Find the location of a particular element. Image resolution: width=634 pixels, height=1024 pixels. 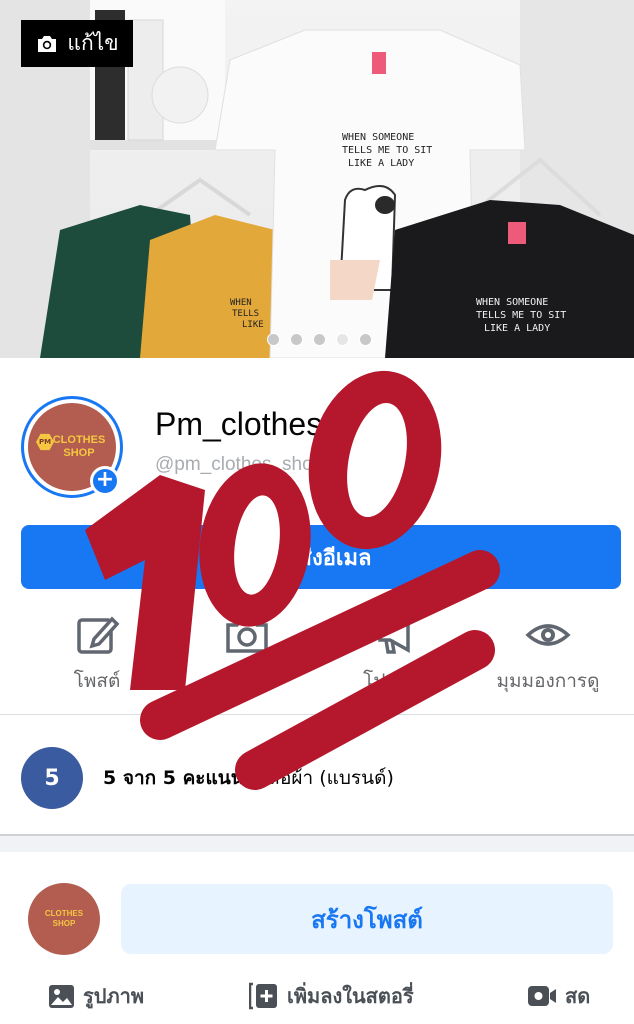

divider is located at coordinates (317, 714).